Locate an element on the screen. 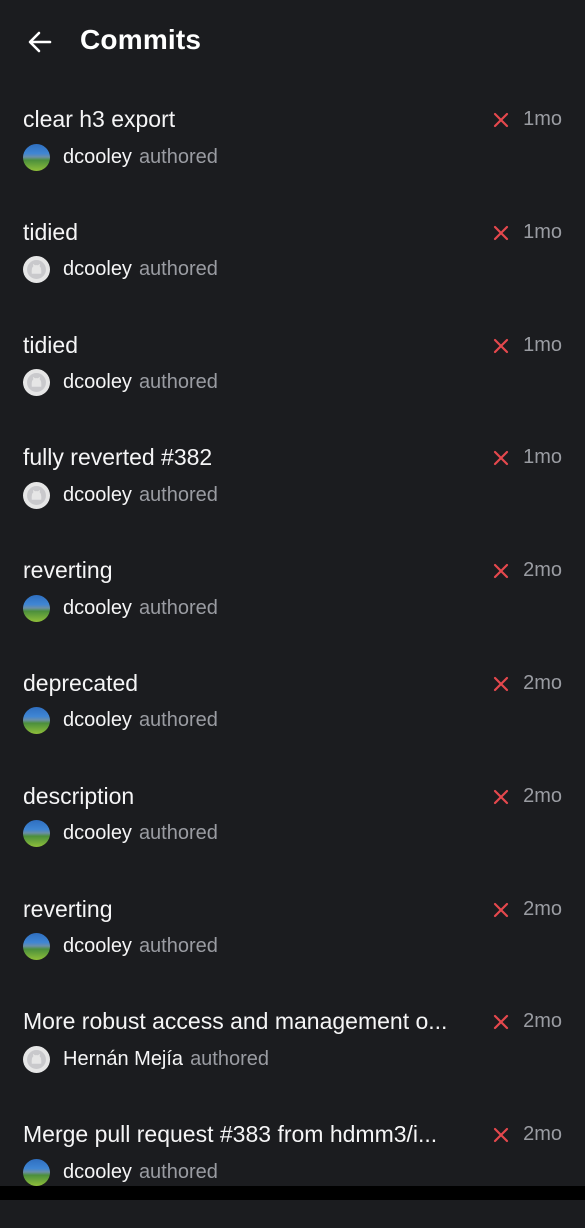 This screenshot has height=1228, width=585. commit-item: description 2mo dcooley authored is located at coordinates (292, 833).